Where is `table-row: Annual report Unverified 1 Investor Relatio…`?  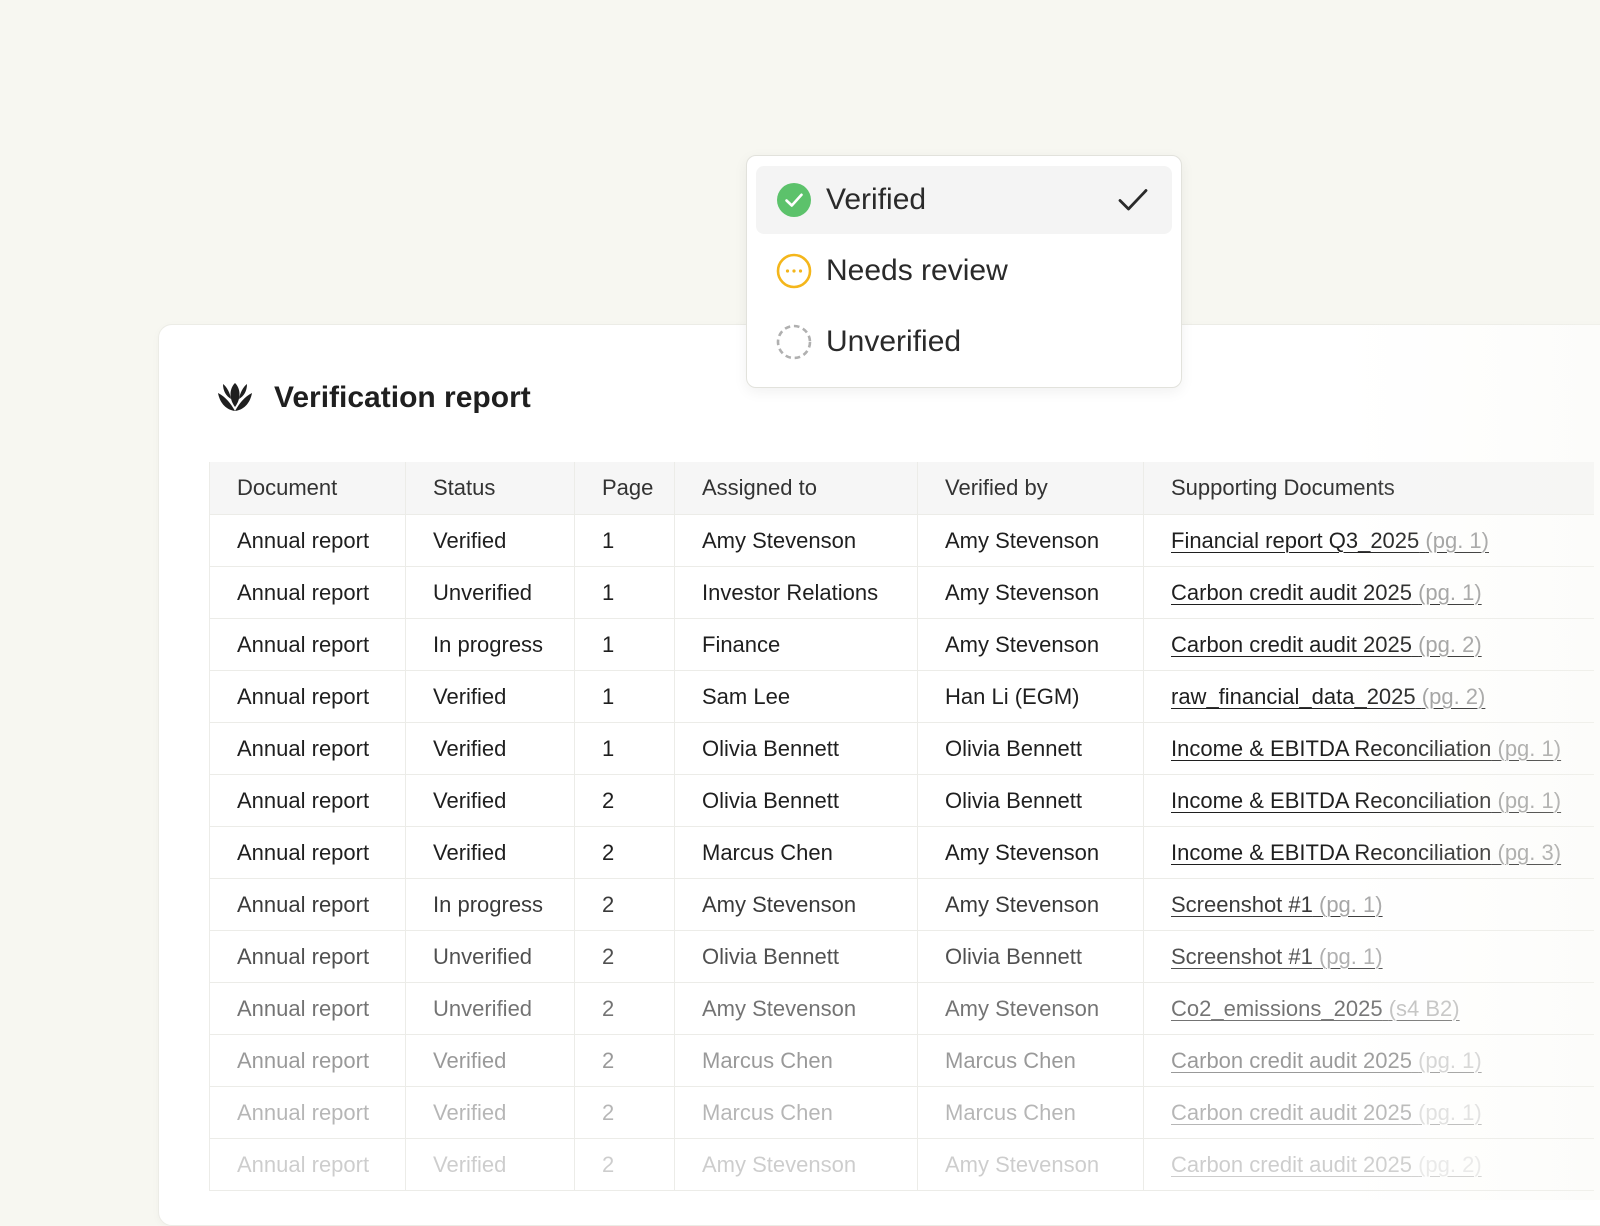
table-row: Annual report Unverified 1 Investor Relatio… is located at coordinates (901, 592).